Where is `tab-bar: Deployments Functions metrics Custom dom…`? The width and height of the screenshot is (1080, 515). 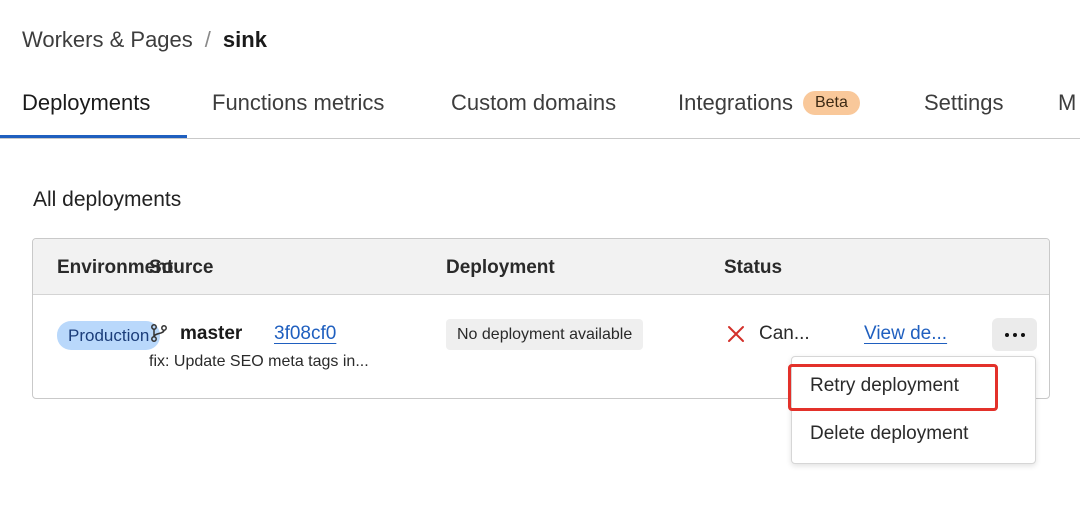
tab-bar: Deployments Functions metrics Custom dom… is located at coordinates (540, 106).